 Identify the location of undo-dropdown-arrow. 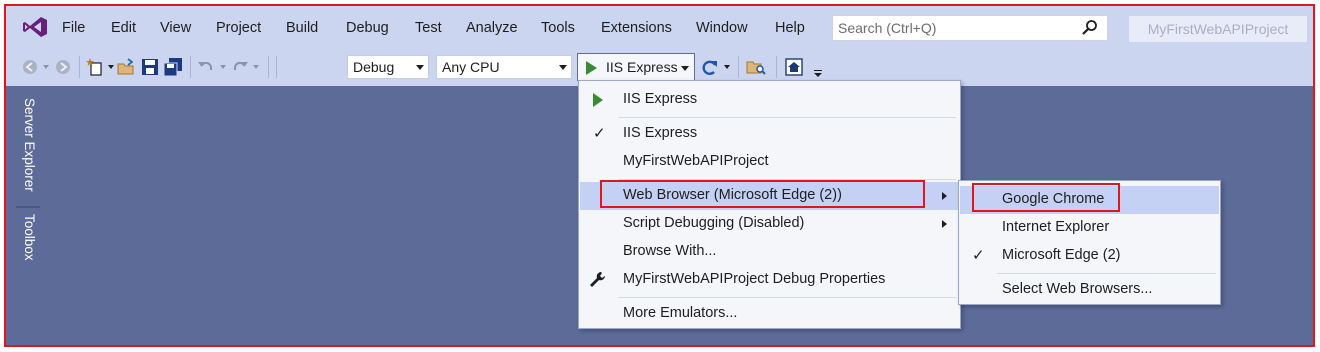
(223, 67).